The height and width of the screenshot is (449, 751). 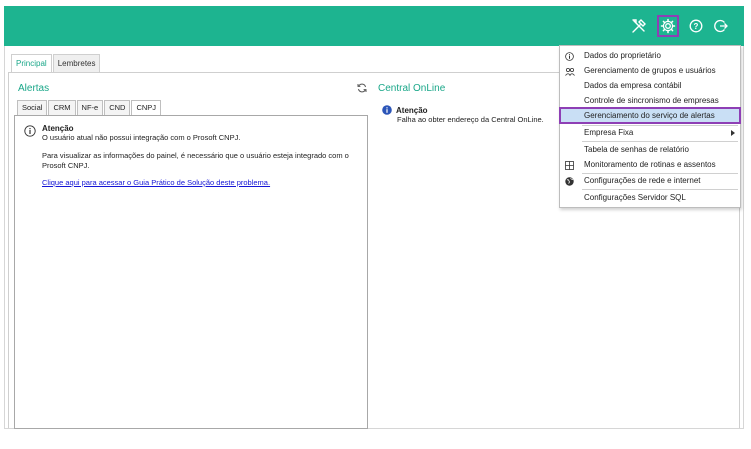 What do you see at coordinates (412, 88) in the screenshot?
I see `central-title: Central OnLine` at bounding box center [412, 88].